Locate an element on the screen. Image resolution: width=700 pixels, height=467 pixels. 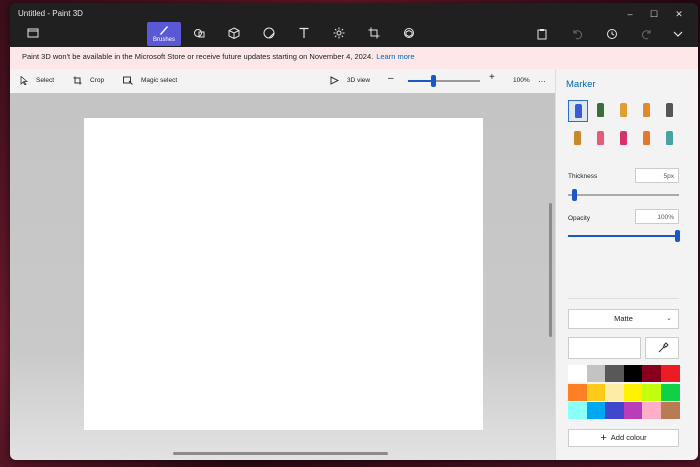
tool-stickers is located at coordinates (269, 34).